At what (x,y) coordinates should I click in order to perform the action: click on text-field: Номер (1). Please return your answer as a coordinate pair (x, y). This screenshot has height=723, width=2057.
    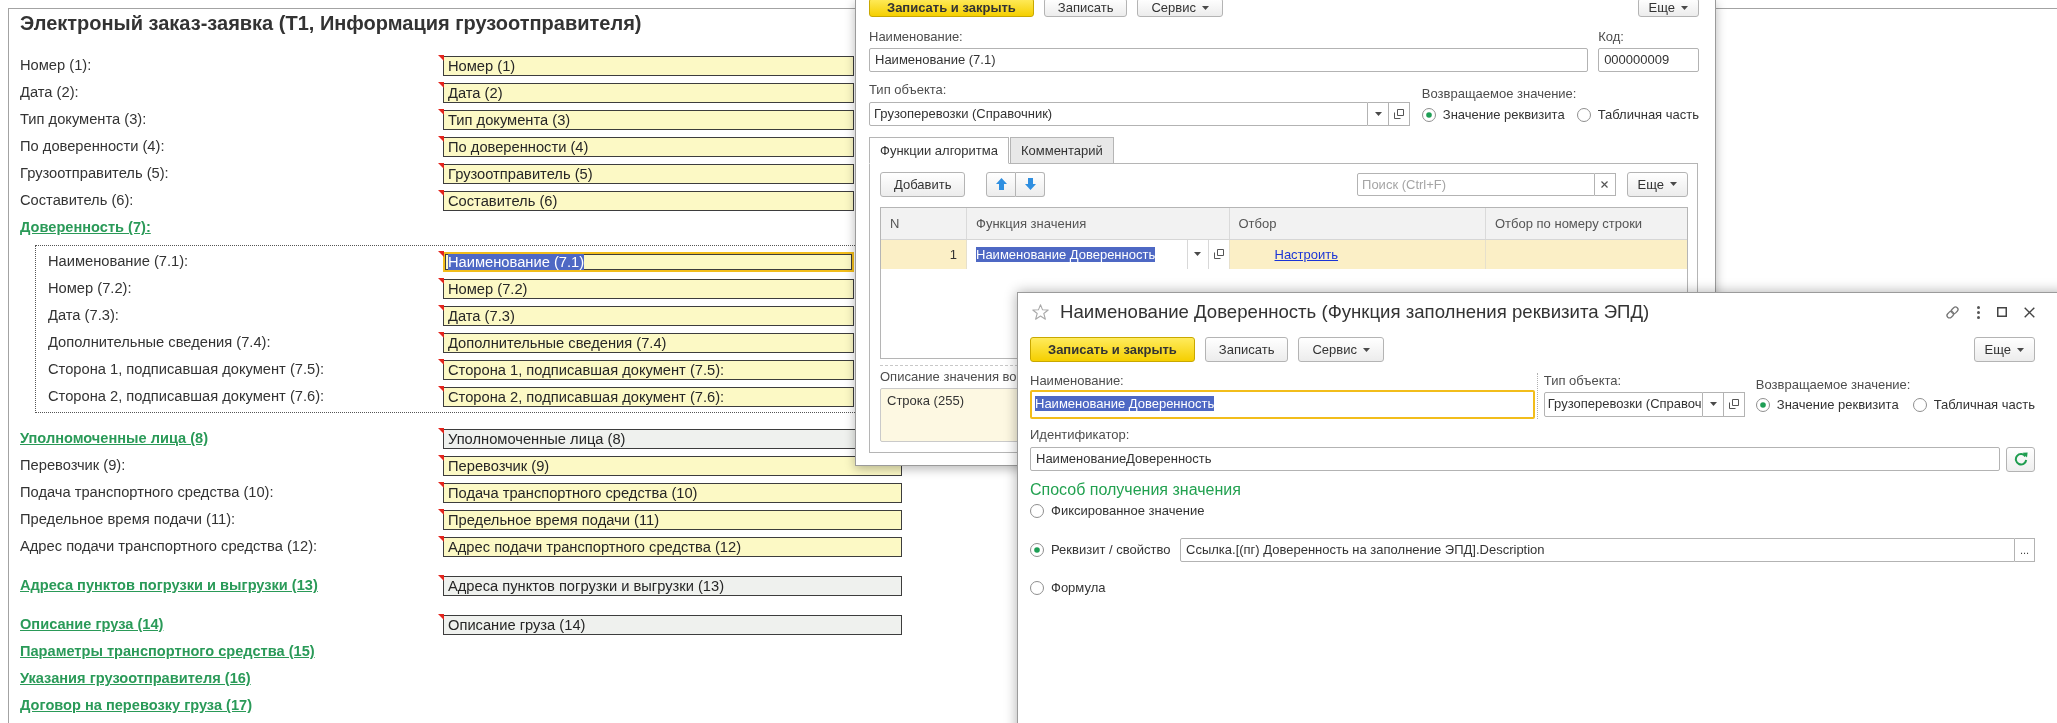
    Looking at the image, I should click on (648, 65).